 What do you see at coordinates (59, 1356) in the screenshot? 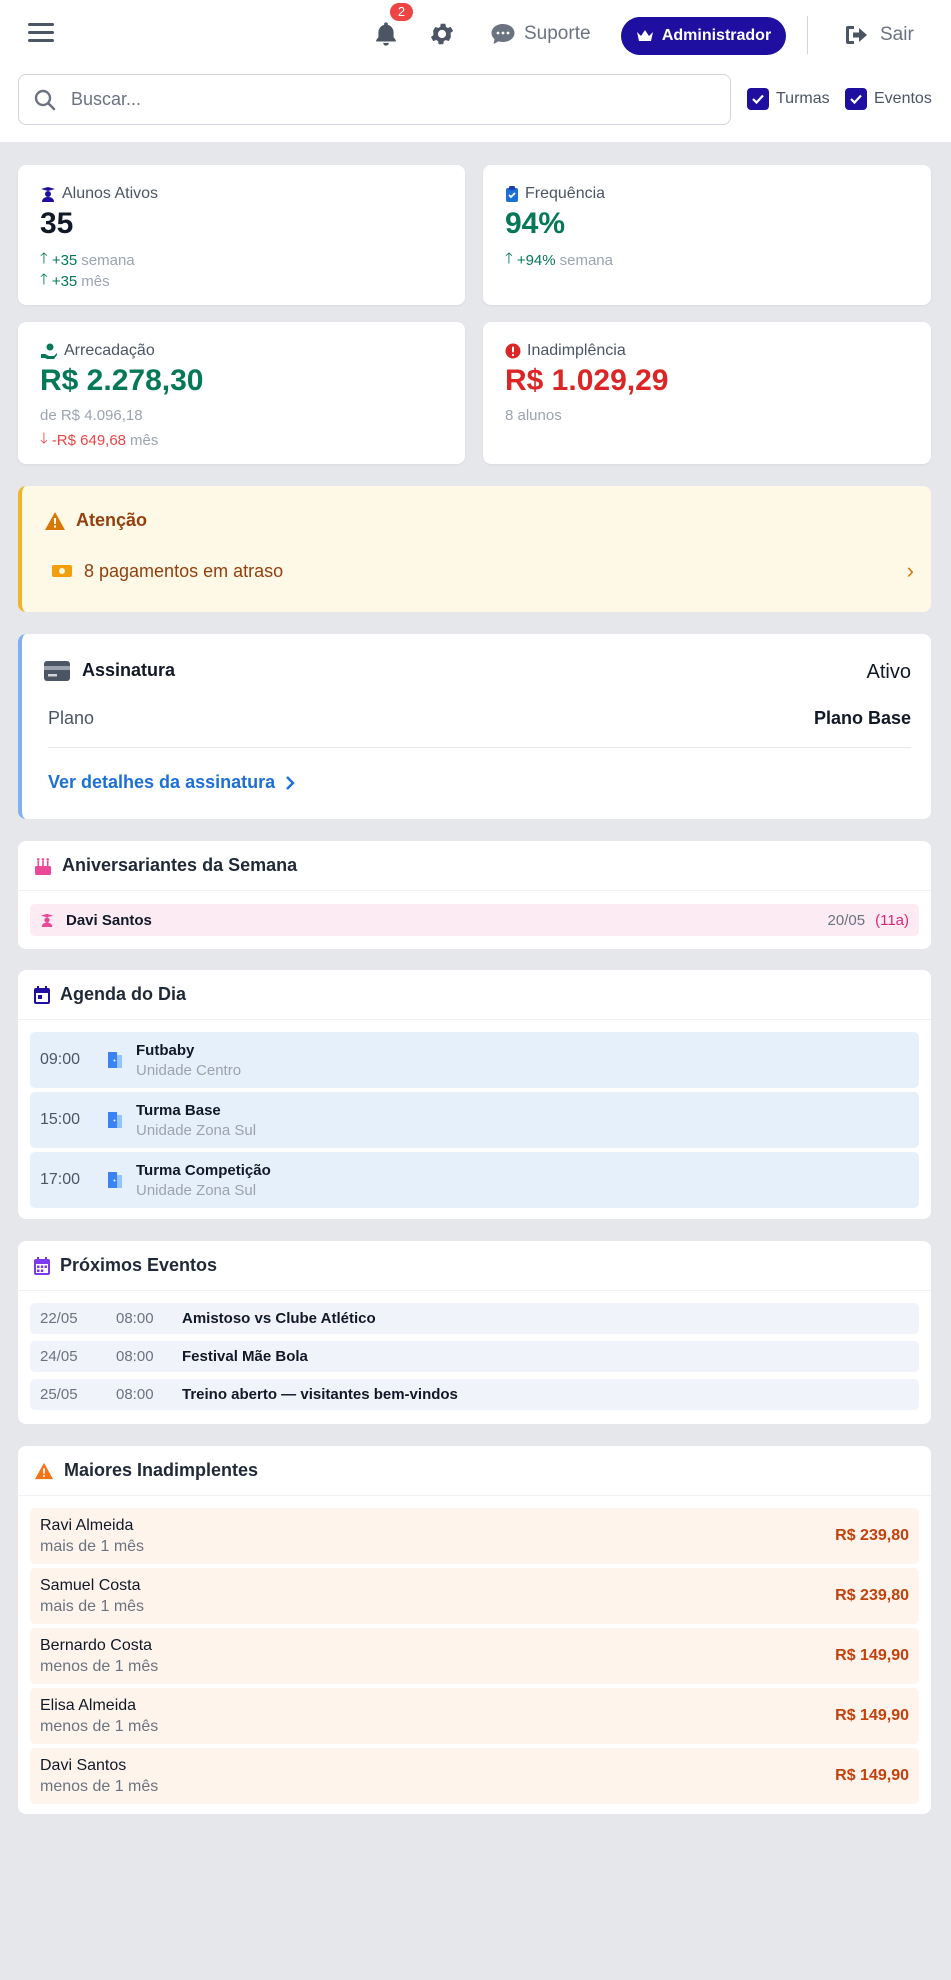
I see `event-date: 24/05` at bounding box center [59, 1356].